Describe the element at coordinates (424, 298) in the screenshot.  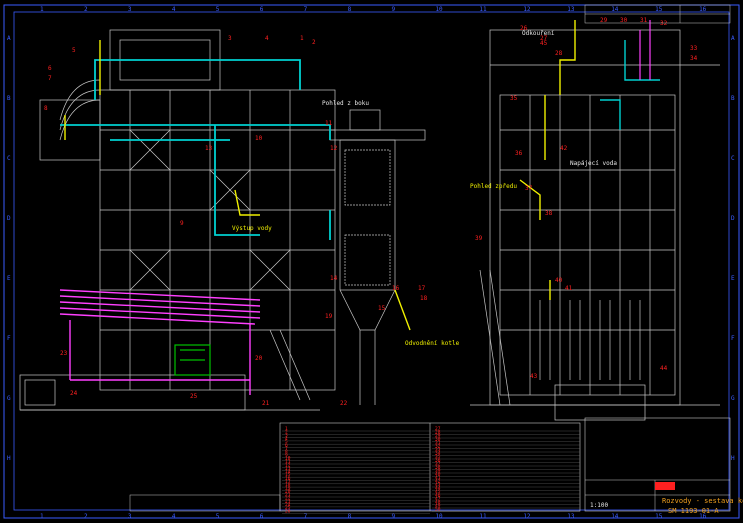
I see `callout-label: 18` at that location.